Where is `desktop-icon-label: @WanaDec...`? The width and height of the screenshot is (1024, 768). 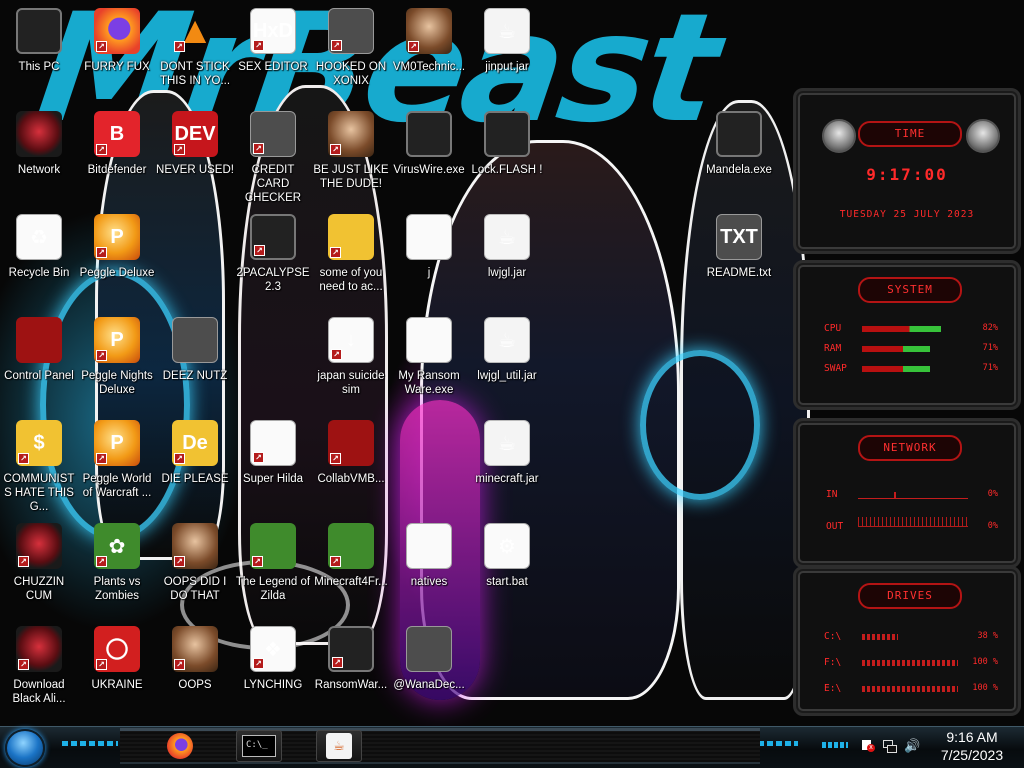 desktop-icon-label: @WanaDec... is located at coordinates (429, 685).